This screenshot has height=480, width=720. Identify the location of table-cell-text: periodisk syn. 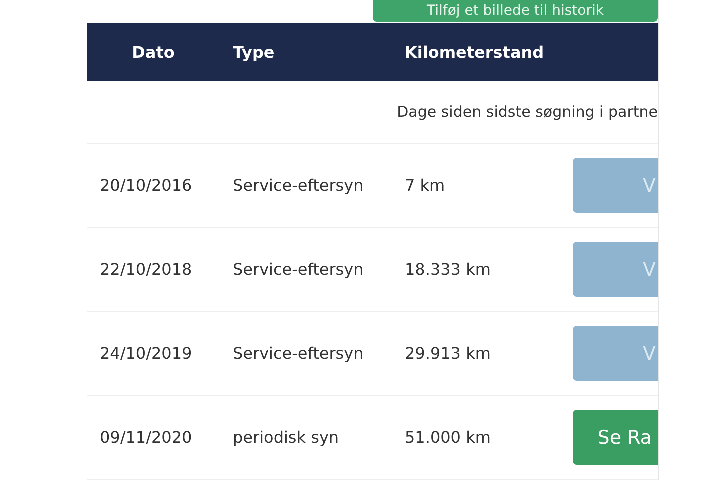
(286, 437).